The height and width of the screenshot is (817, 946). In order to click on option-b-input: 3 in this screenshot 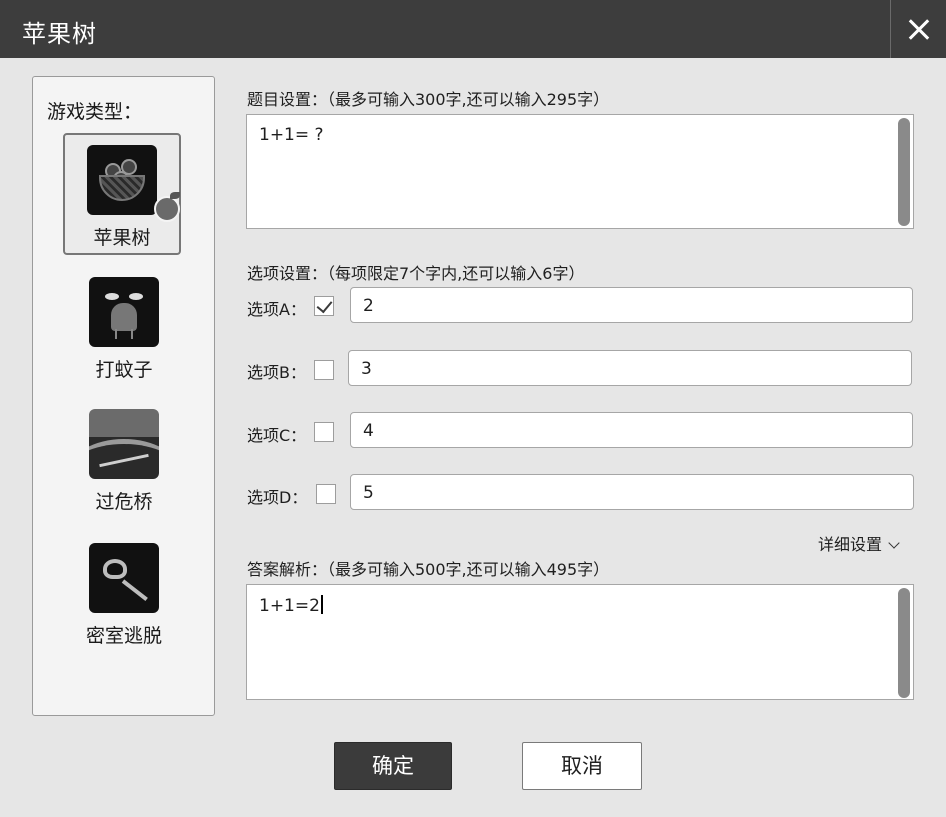, I will do `click(630, 368)`.